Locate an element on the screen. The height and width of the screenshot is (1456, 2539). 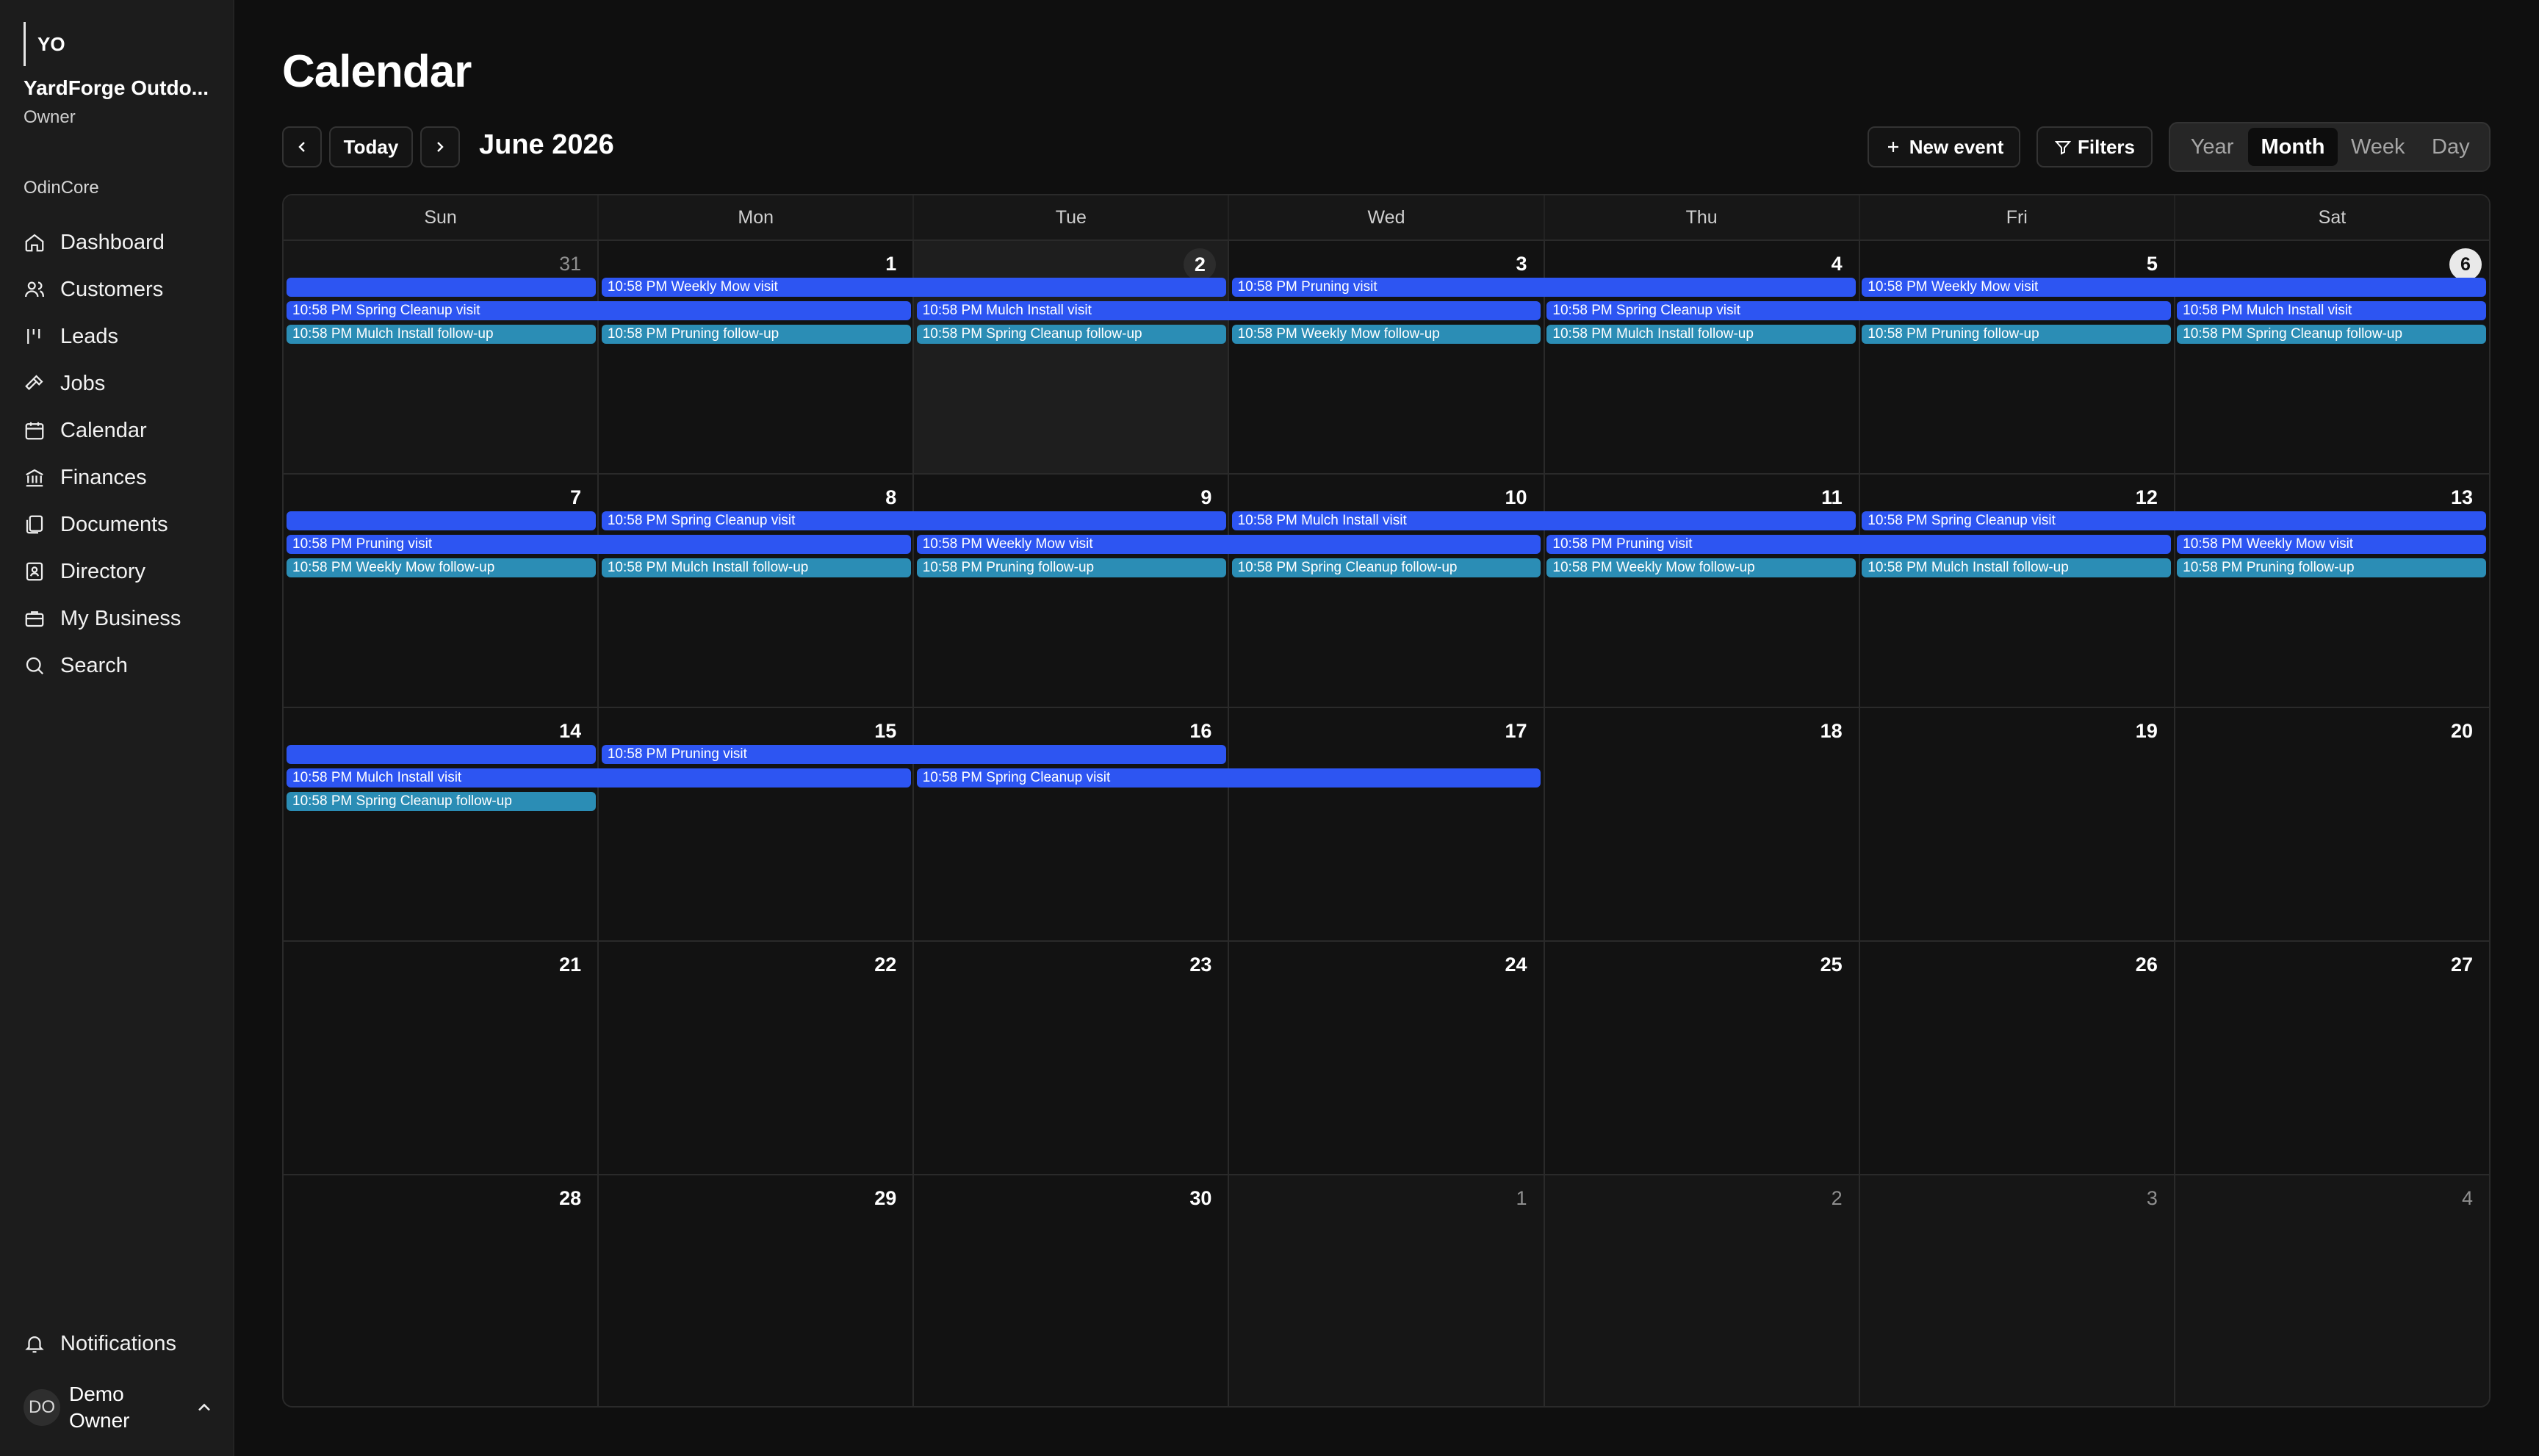
view-year-tab: Year is located at coordinates (2212, 147).